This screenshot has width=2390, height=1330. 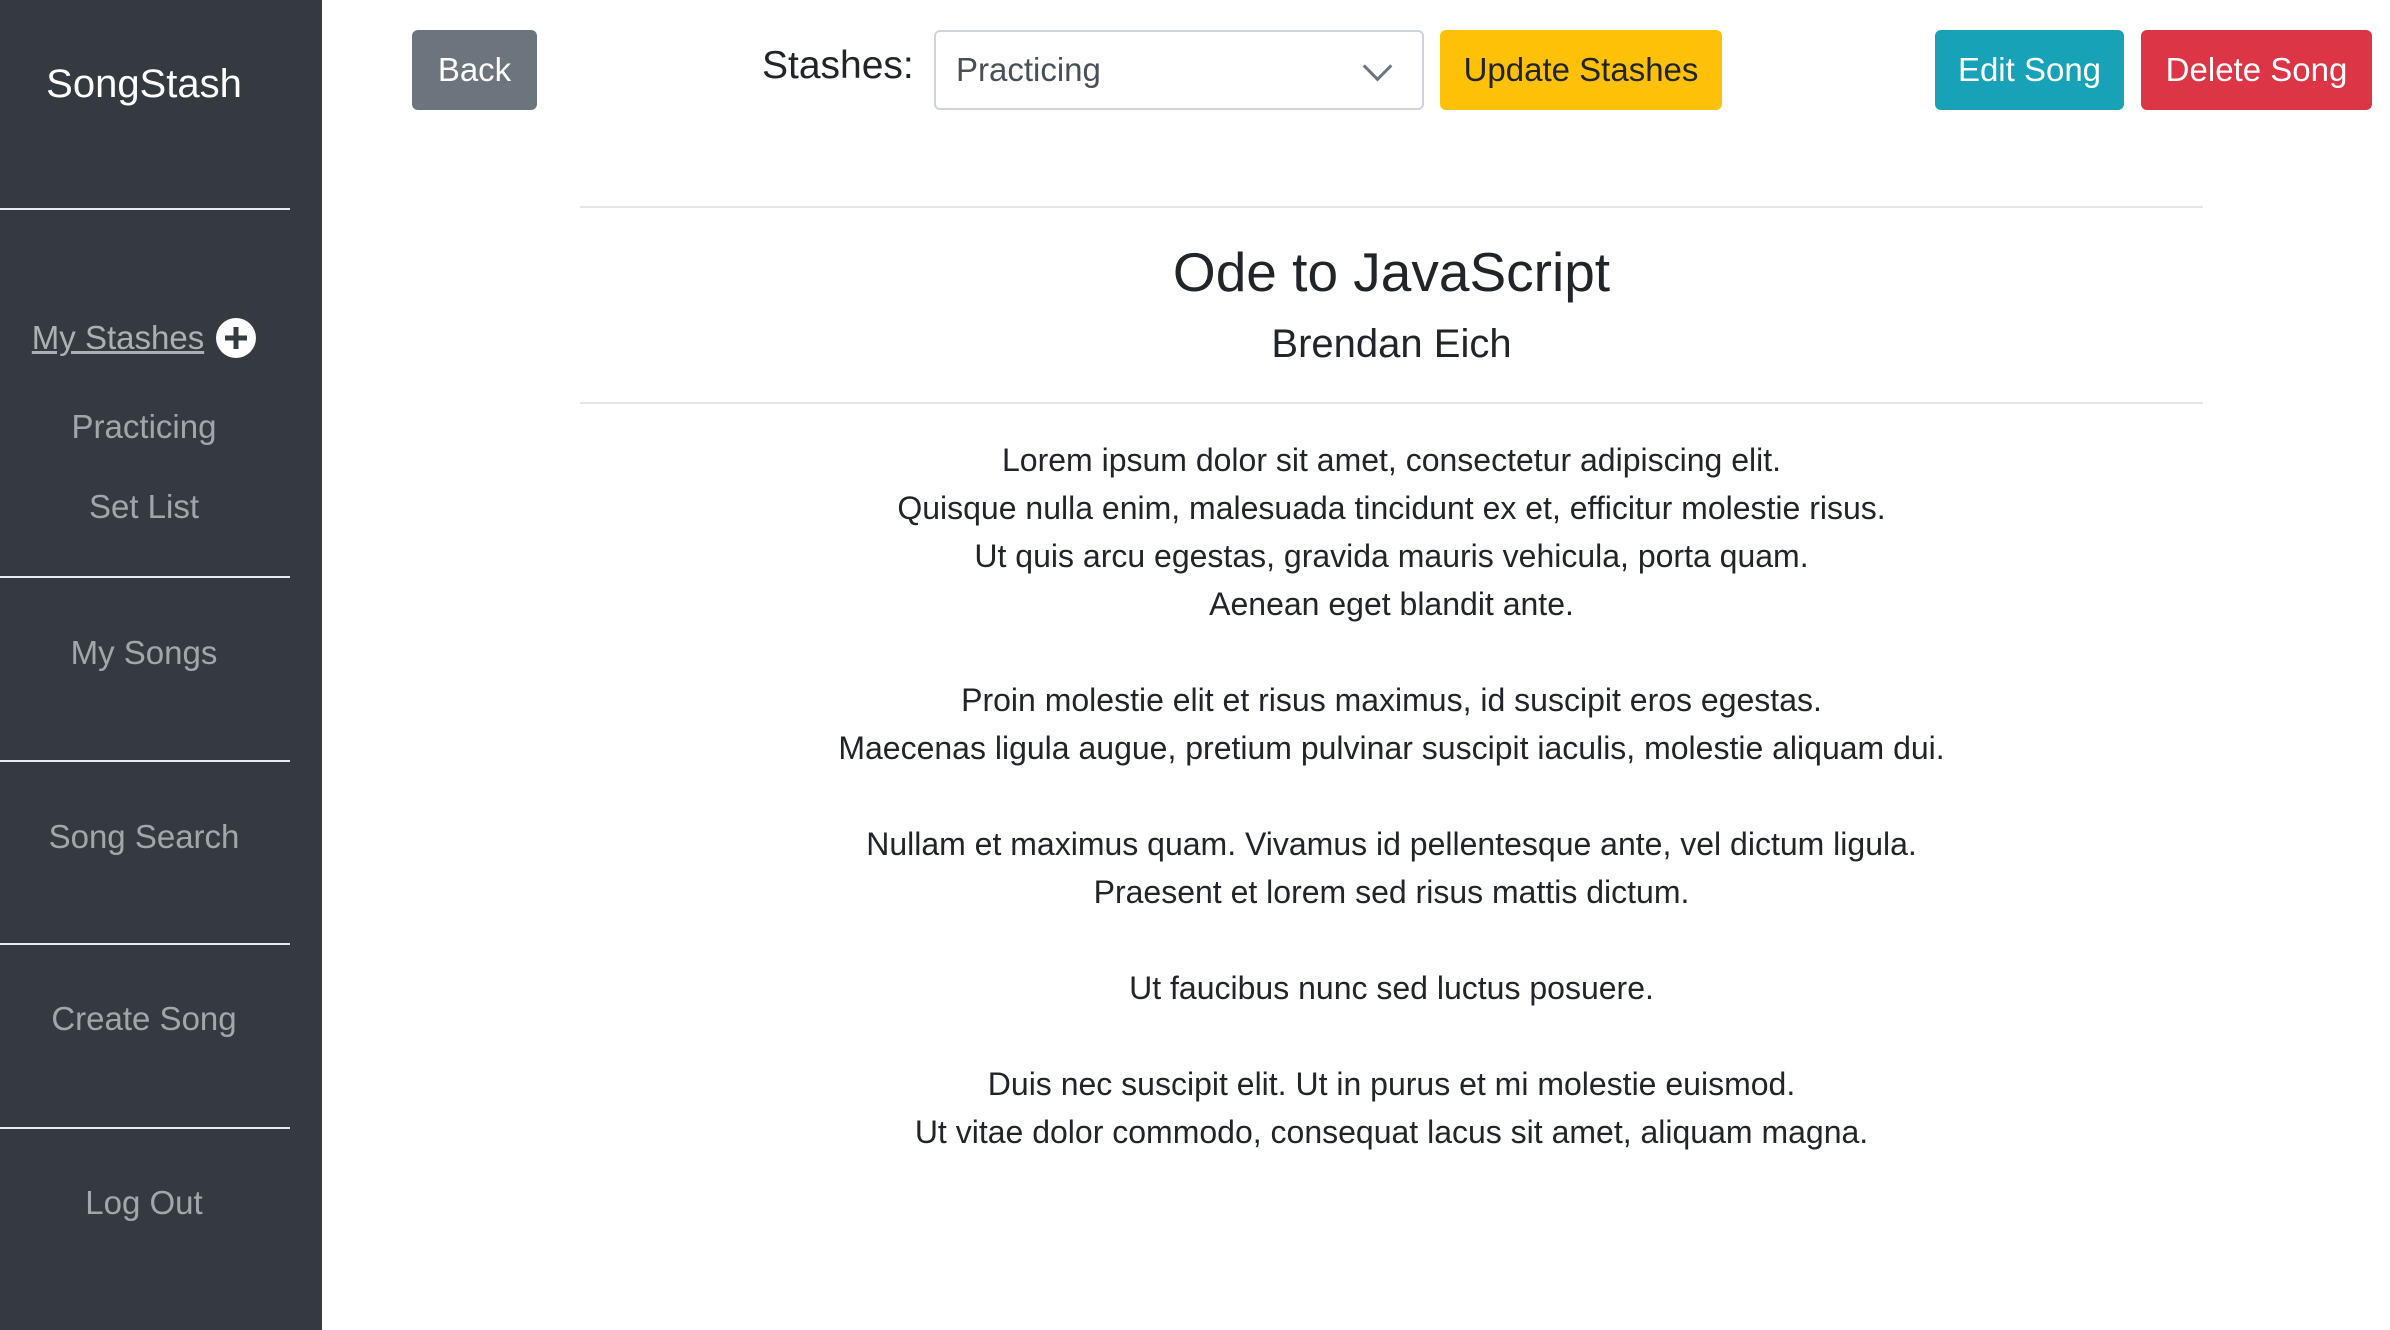 What do you see at coordinates (1028, 69) in the screenshot?
I see `stash-select-value: Practicing` at bounding box center [1028, 69].